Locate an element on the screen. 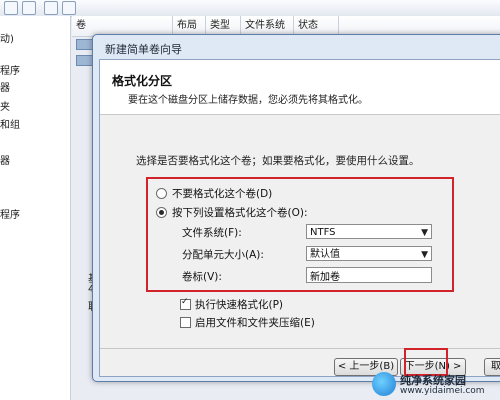 Image resolution: width=500 pixels, height=400 pixels. no-format-radio is located at coordinates (161, 193).